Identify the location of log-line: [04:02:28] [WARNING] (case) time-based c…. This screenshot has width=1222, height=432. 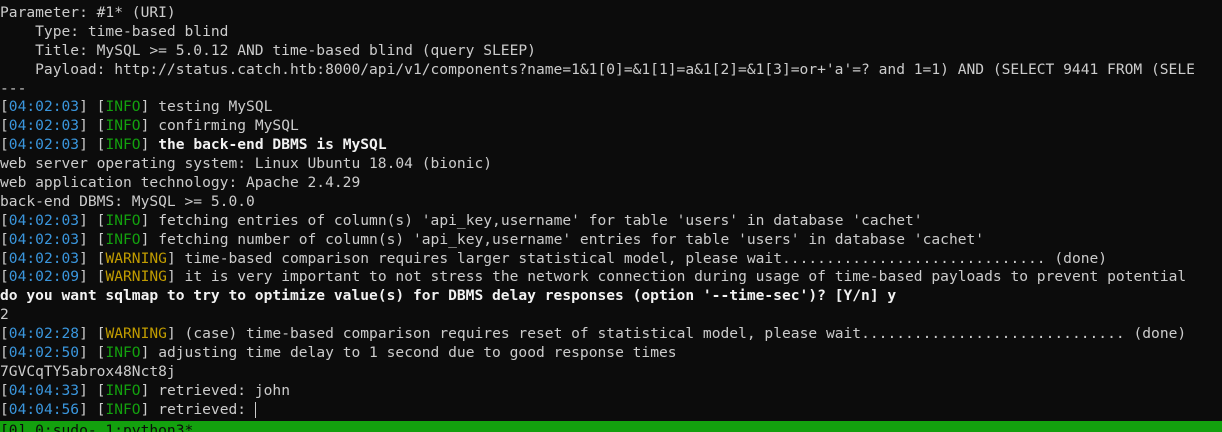
(593, 334).